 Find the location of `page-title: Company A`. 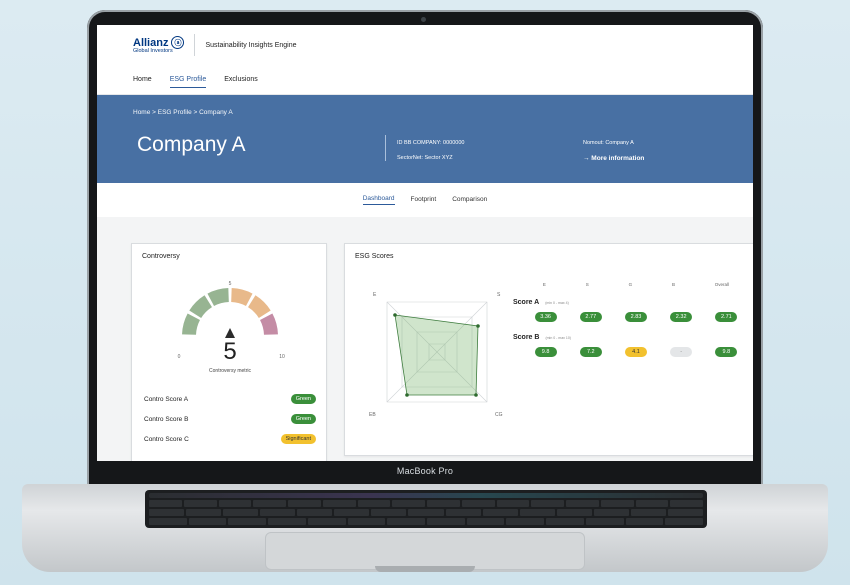

page-title: Company A is located at coordinates (191, 144).